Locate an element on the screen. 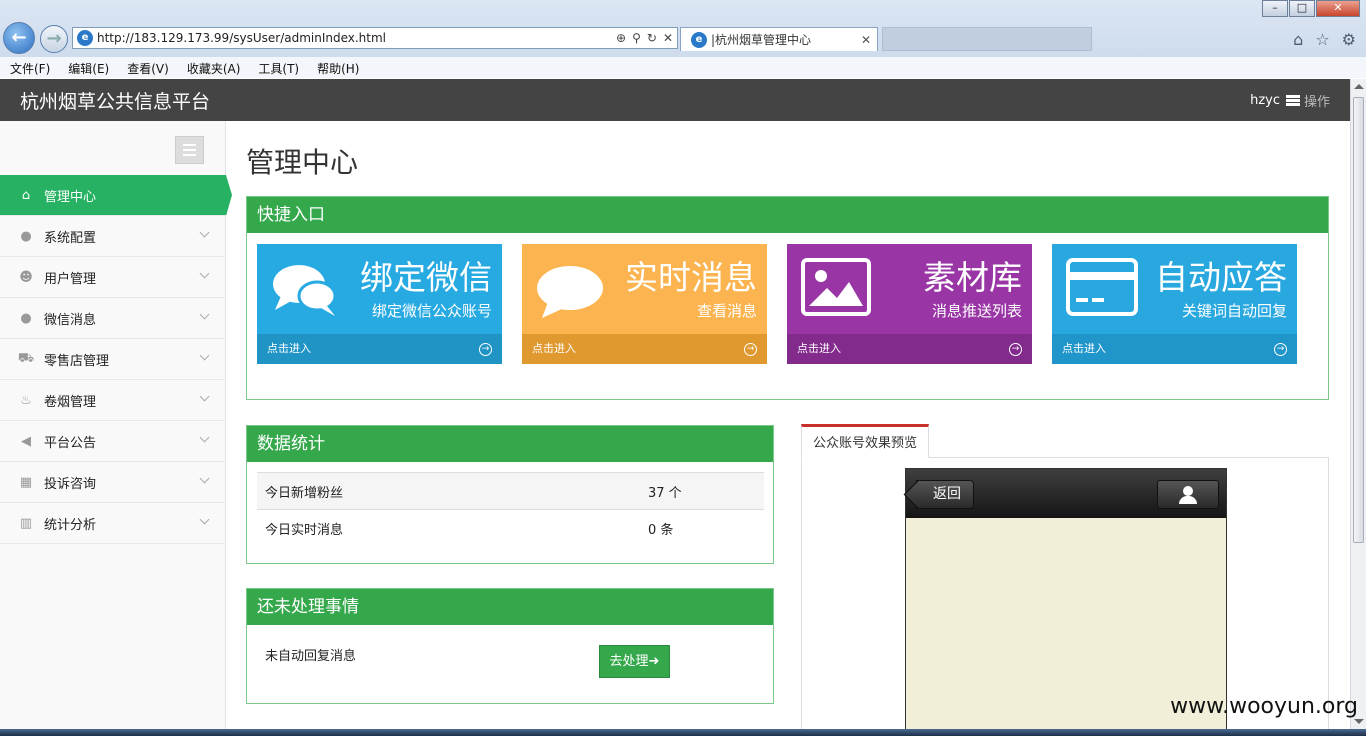 This screenshot has width=1366, height=736. windows-taskbar is located at coordinates (683, 732).